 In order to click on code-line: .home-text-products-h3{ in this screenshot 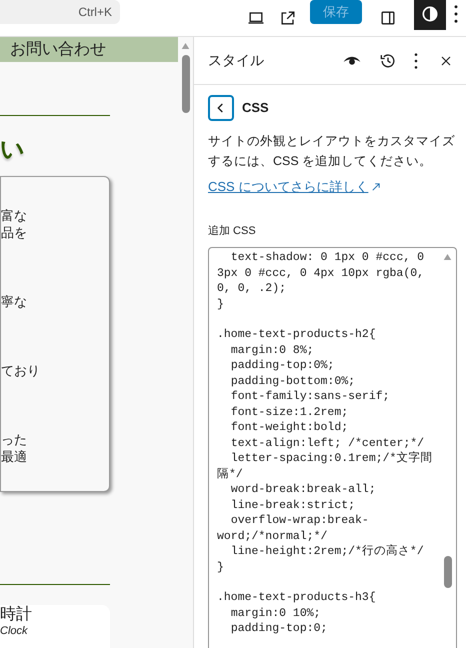, I will do `click(297, 598)`.